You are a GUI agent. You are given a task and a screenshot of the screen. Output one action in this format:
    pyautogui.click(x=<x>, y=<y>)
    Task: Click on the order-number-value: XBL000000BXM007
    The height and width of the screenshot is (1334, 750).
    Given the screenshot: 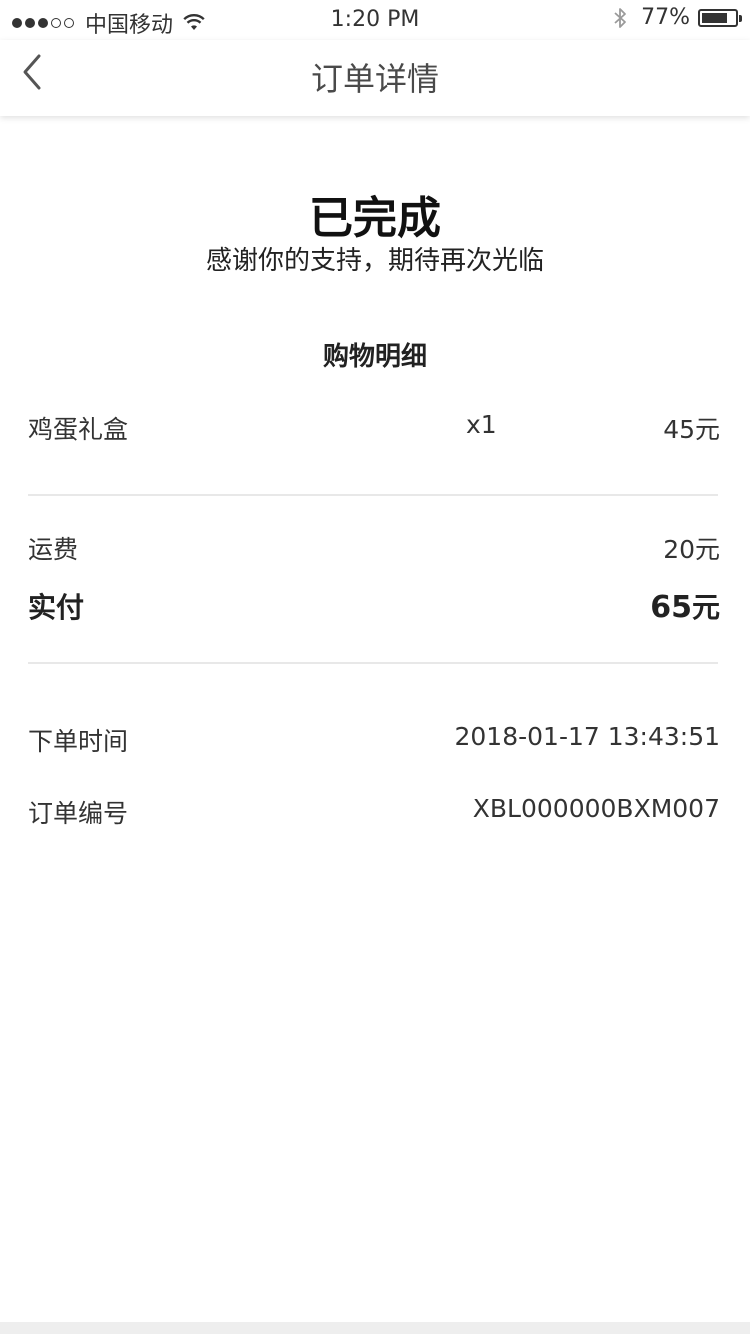 What is the action you would take?
    pyautogui.click(x=596, y=808)
    